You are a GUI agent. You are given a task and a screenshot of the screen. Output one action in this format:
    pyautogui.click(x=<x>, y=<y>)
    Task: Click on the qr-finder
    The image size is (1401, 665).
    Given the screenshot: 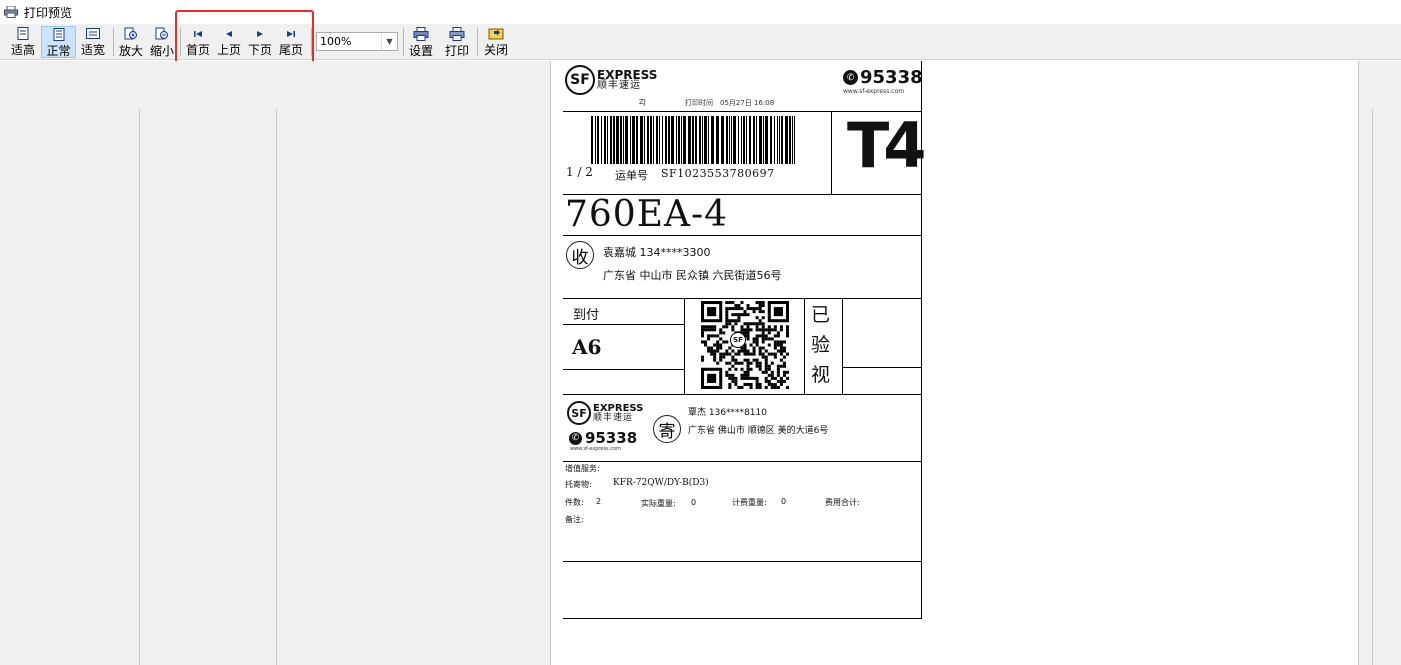 What is the action you would take?
    pyautogui.click(x=712, y=378)
    